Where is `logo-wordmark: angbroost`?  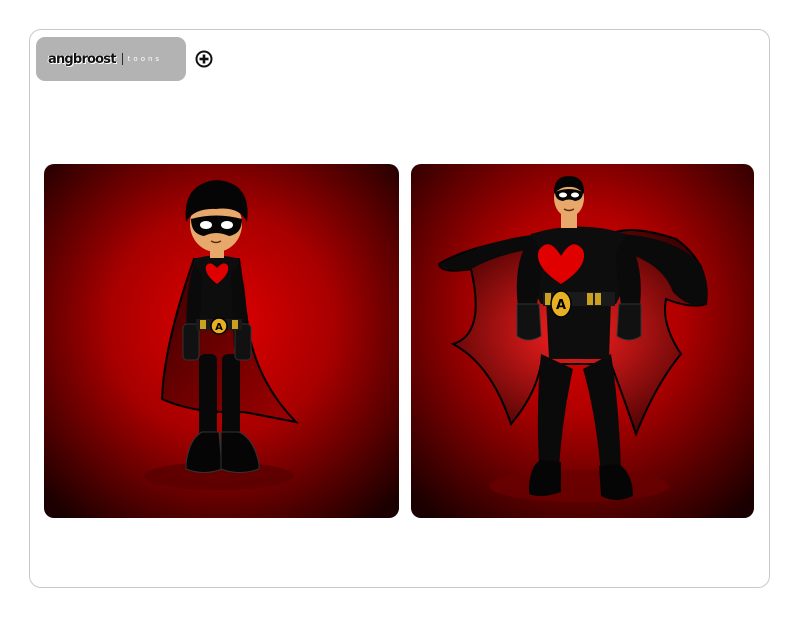
logo-wordmark: angbroost is located at coordinates (82, 59).